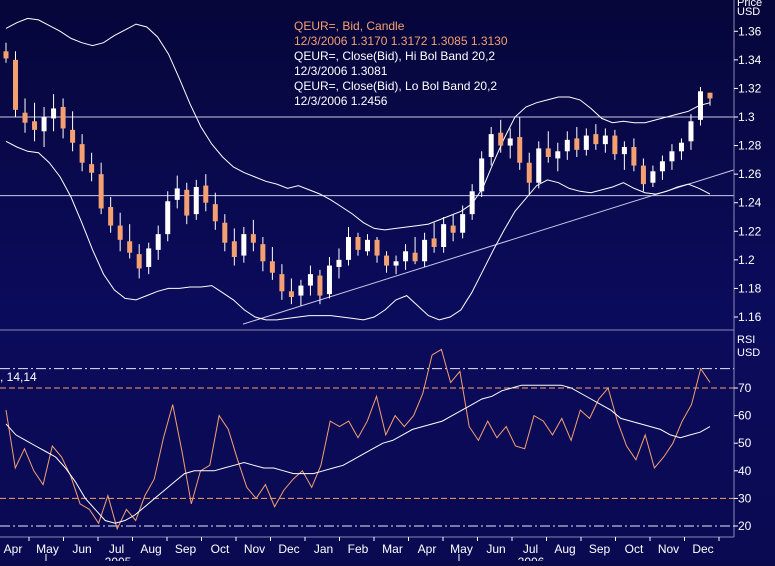  What do you see at coordinates (750, 231) in the screenshot?
I see `price-tick-label: 1.22` at bounding box center [750, 231].